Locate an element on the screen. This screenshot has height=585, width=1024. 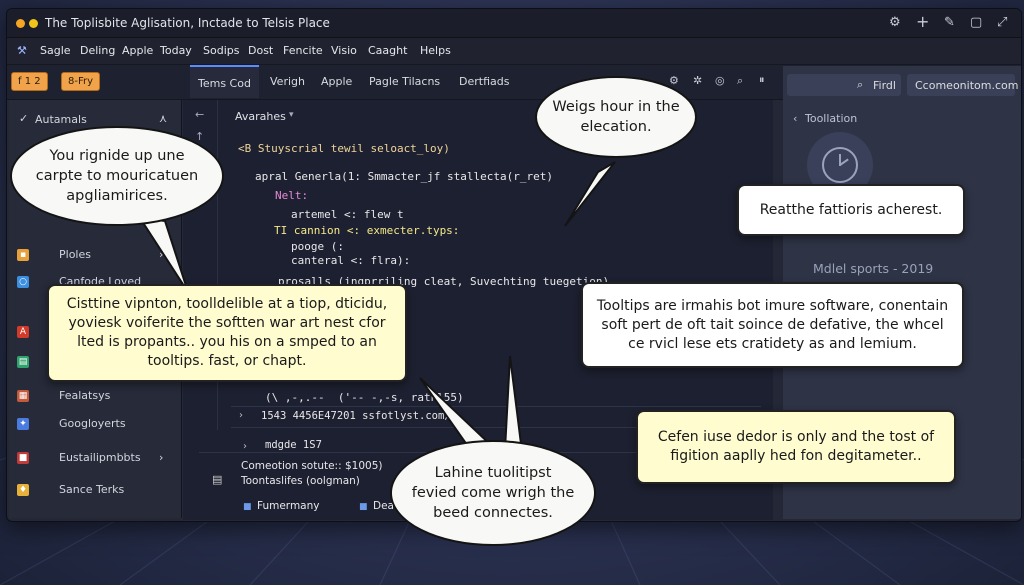
edit-icon: ✎ is located at coordinates (949, 22).